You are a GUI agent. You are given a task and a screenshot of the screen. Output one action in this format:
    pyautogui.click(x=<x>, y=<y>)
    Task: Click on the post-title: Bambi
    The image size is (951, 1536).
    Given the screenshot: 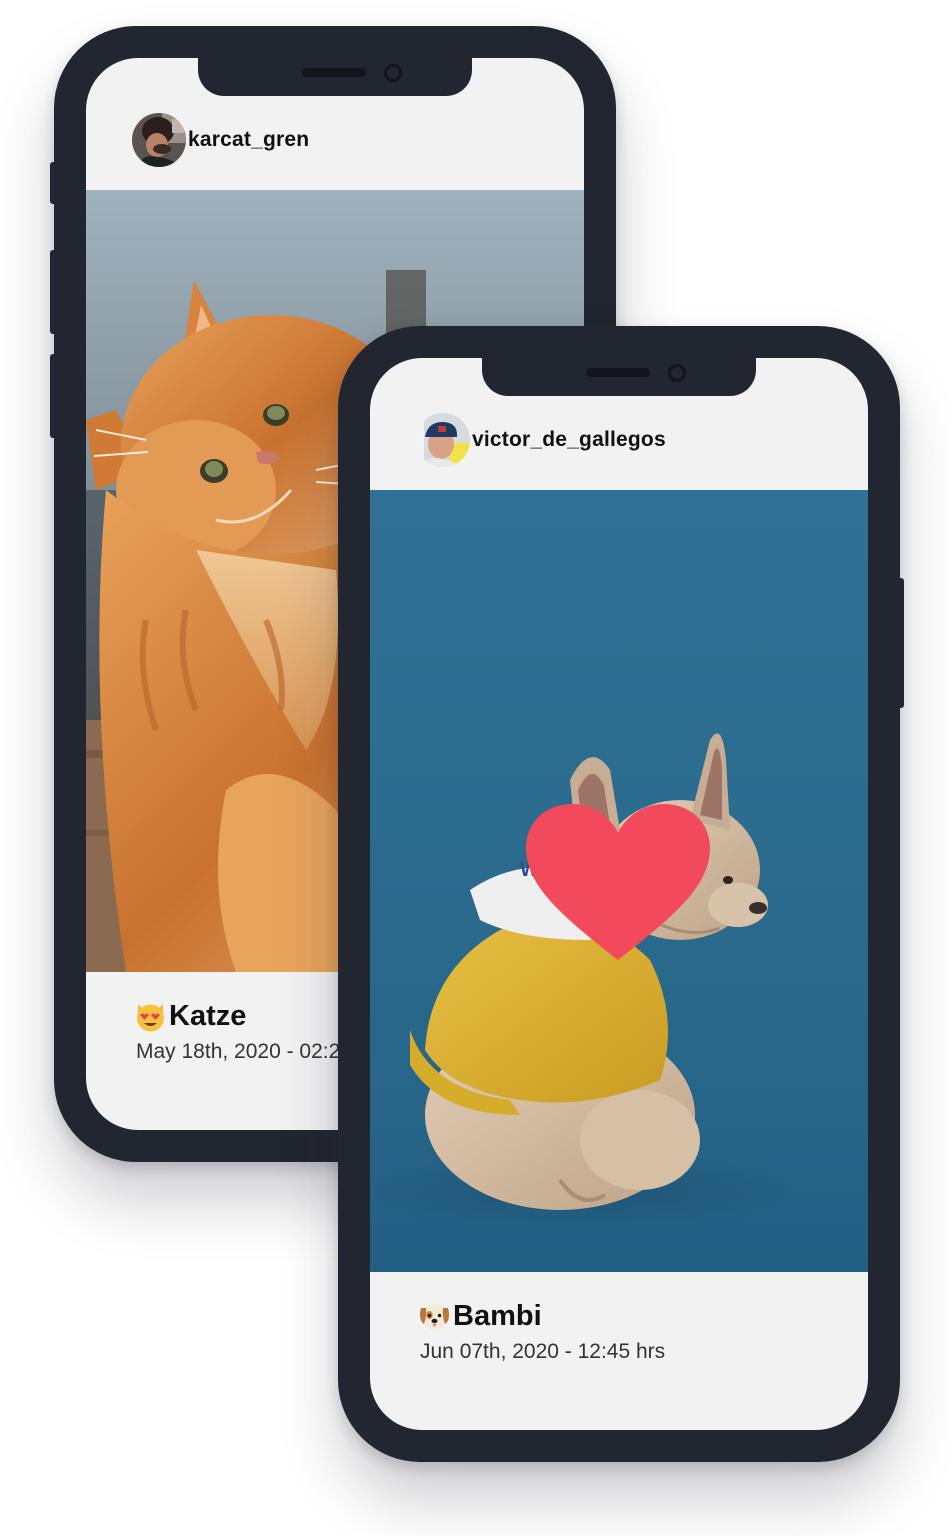 What is the action you would take?
    pyautogui.click(x=480, y=1316)
    